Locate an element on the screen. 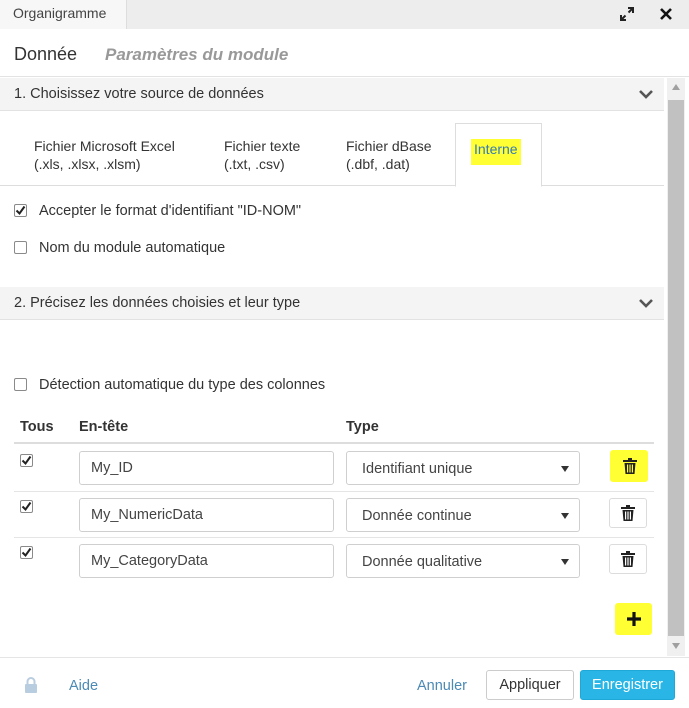  column-header-type: Type is located at coordinates (362, 427).